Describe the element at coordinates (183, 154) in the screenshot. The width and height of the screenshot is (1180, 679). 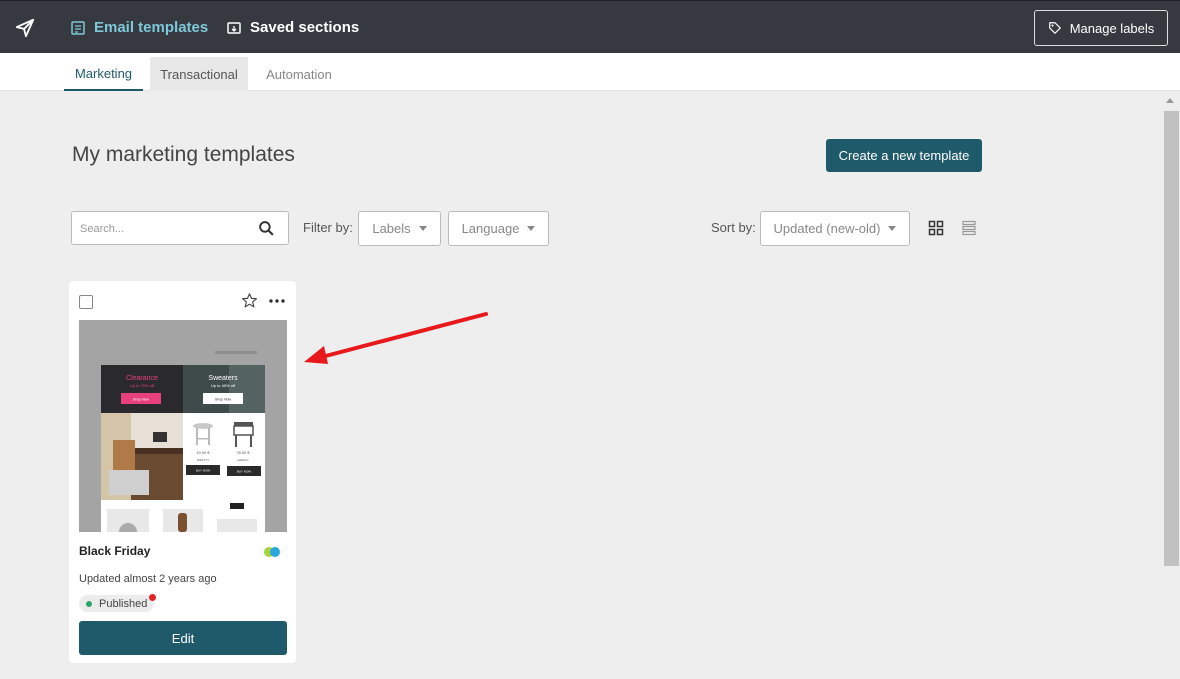
I see `page-title: My marketing templates` at that location.